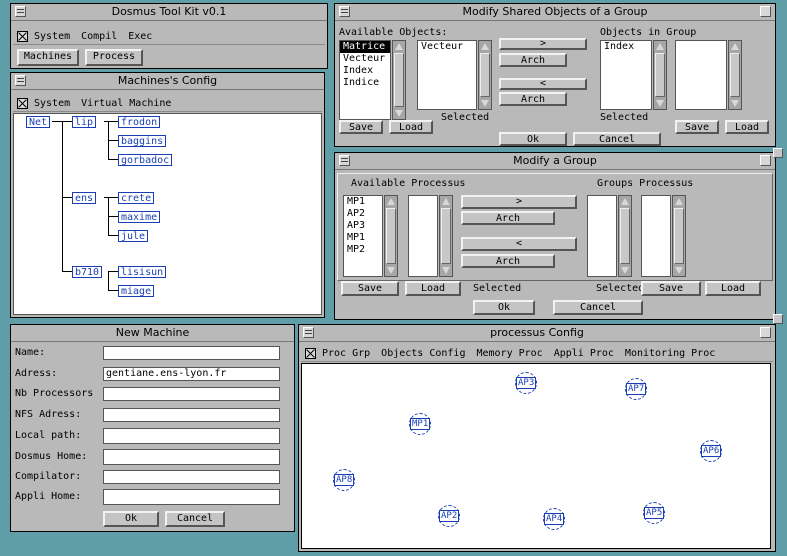 This screenshot has width=787, height=556. What do you see at coordinates (670, 353) in the screenshot?
I see `menu-monitoring-proc: Monitoring Proc` at bounding box center [670, 353].